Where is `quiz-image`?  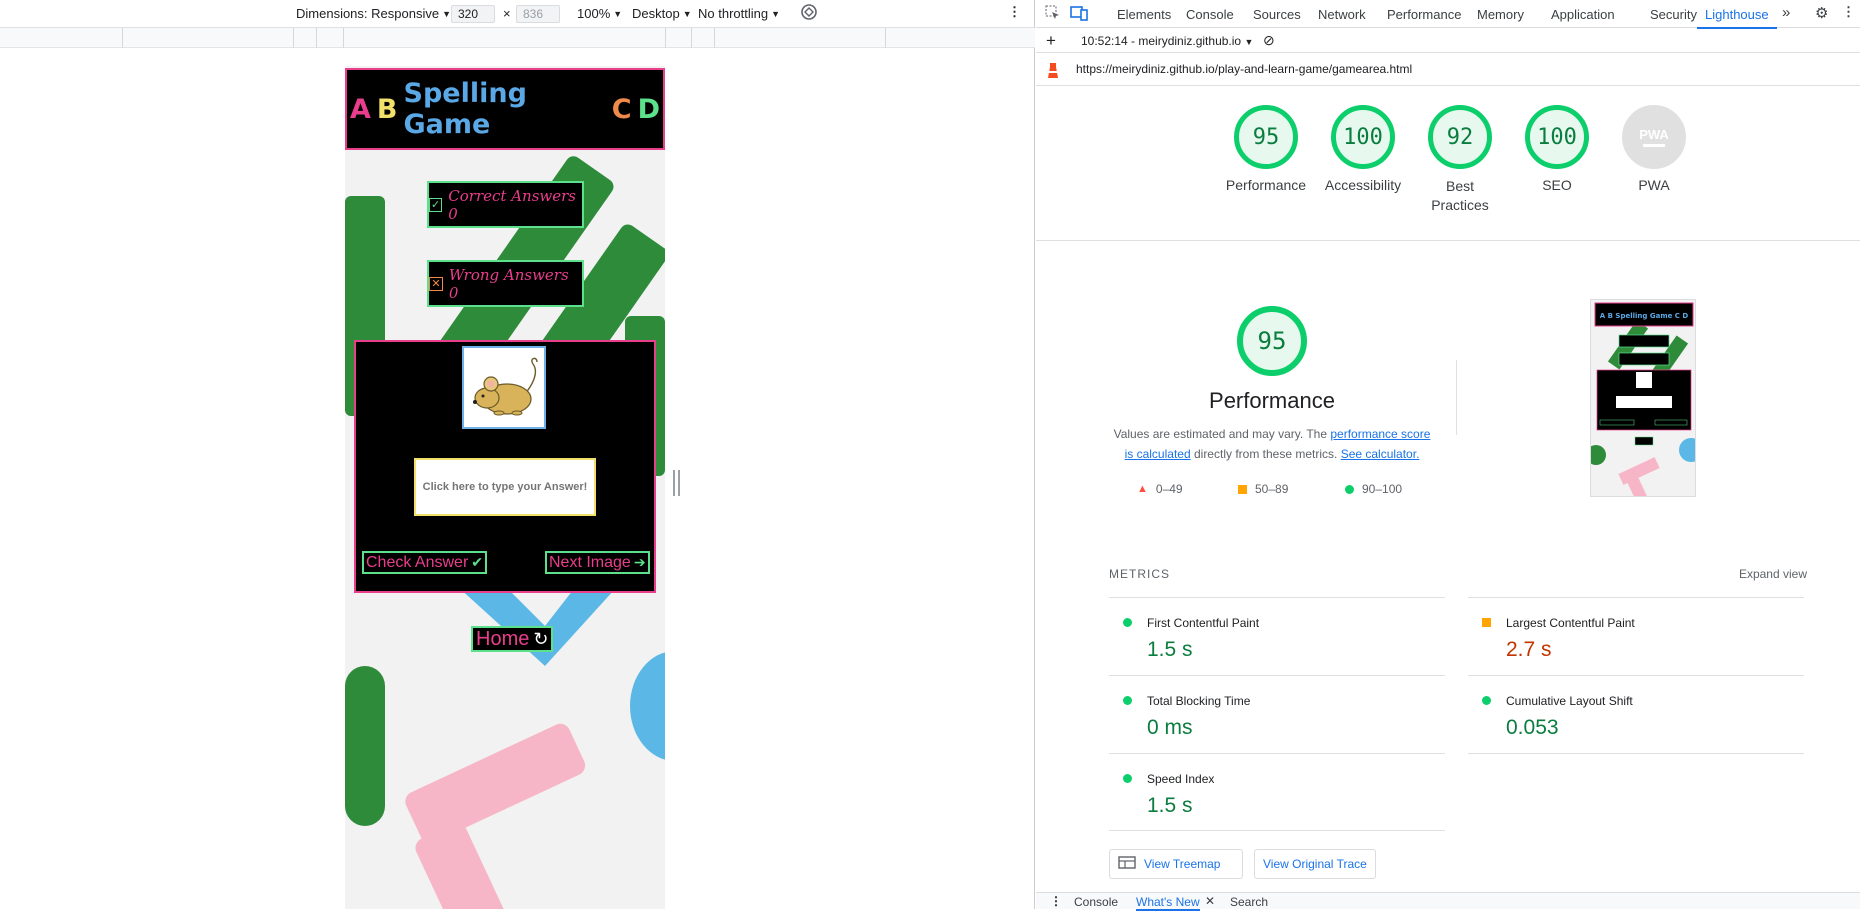
quiz-image is located at coordinates (504, 387).